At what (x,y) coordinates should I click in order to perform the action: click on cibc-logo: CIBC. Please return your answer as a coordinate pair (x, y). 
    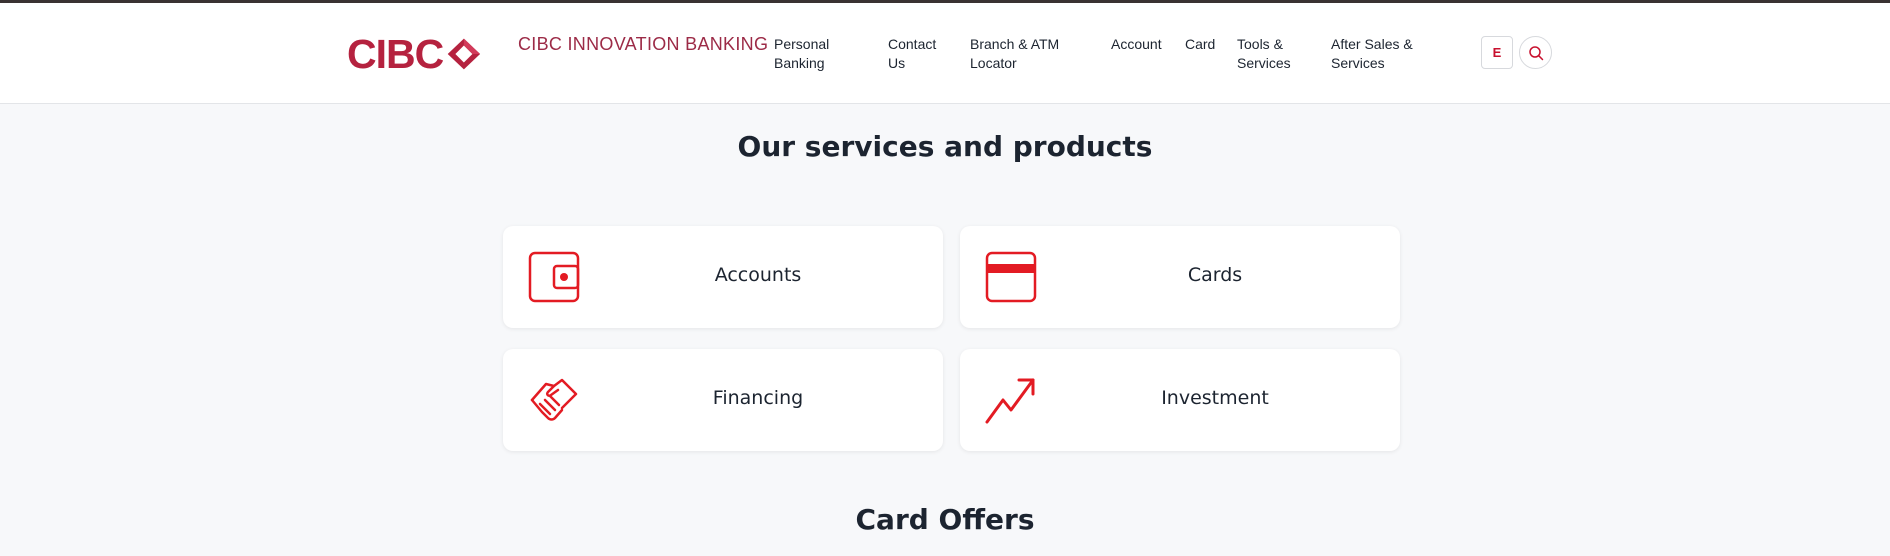
    Looking at the image, I should click on (414, 54).